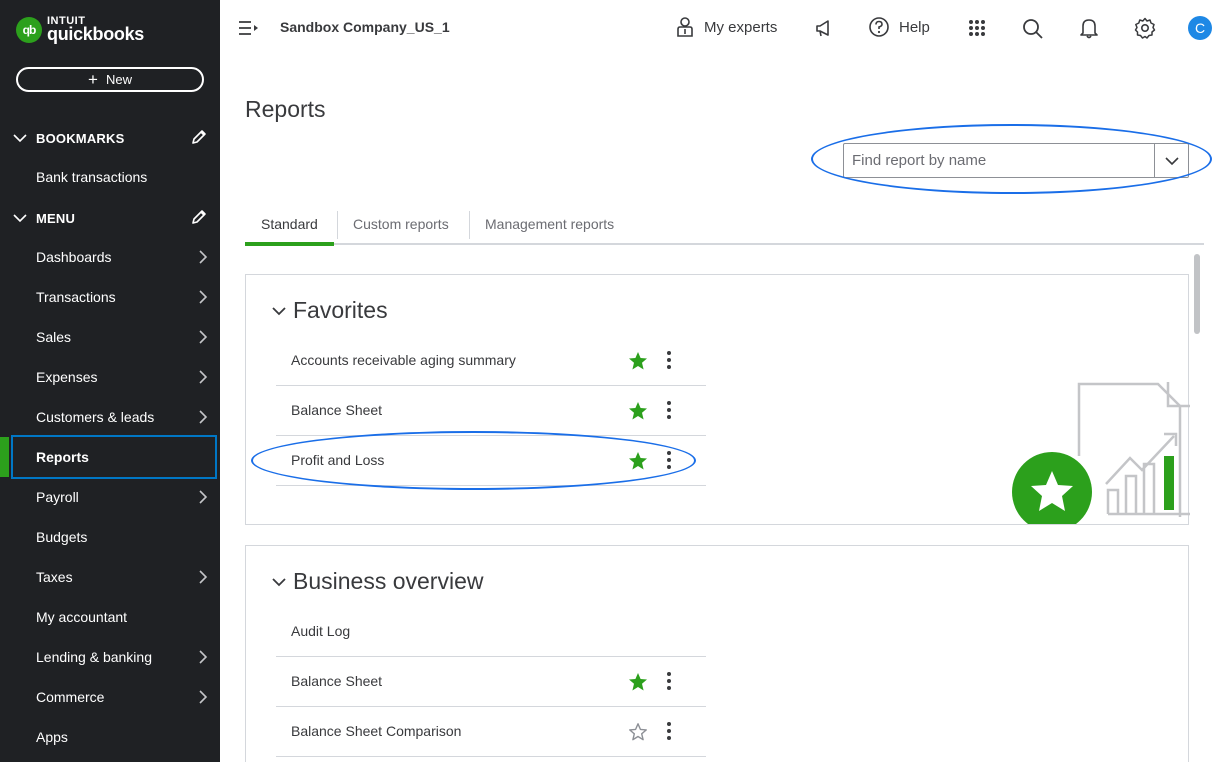 This screenshot has height=762, width=1227. Describe the element at coordinates (110, 537) in the screenshot. I see `sidebar-item-budgets: Budgets` at that location.